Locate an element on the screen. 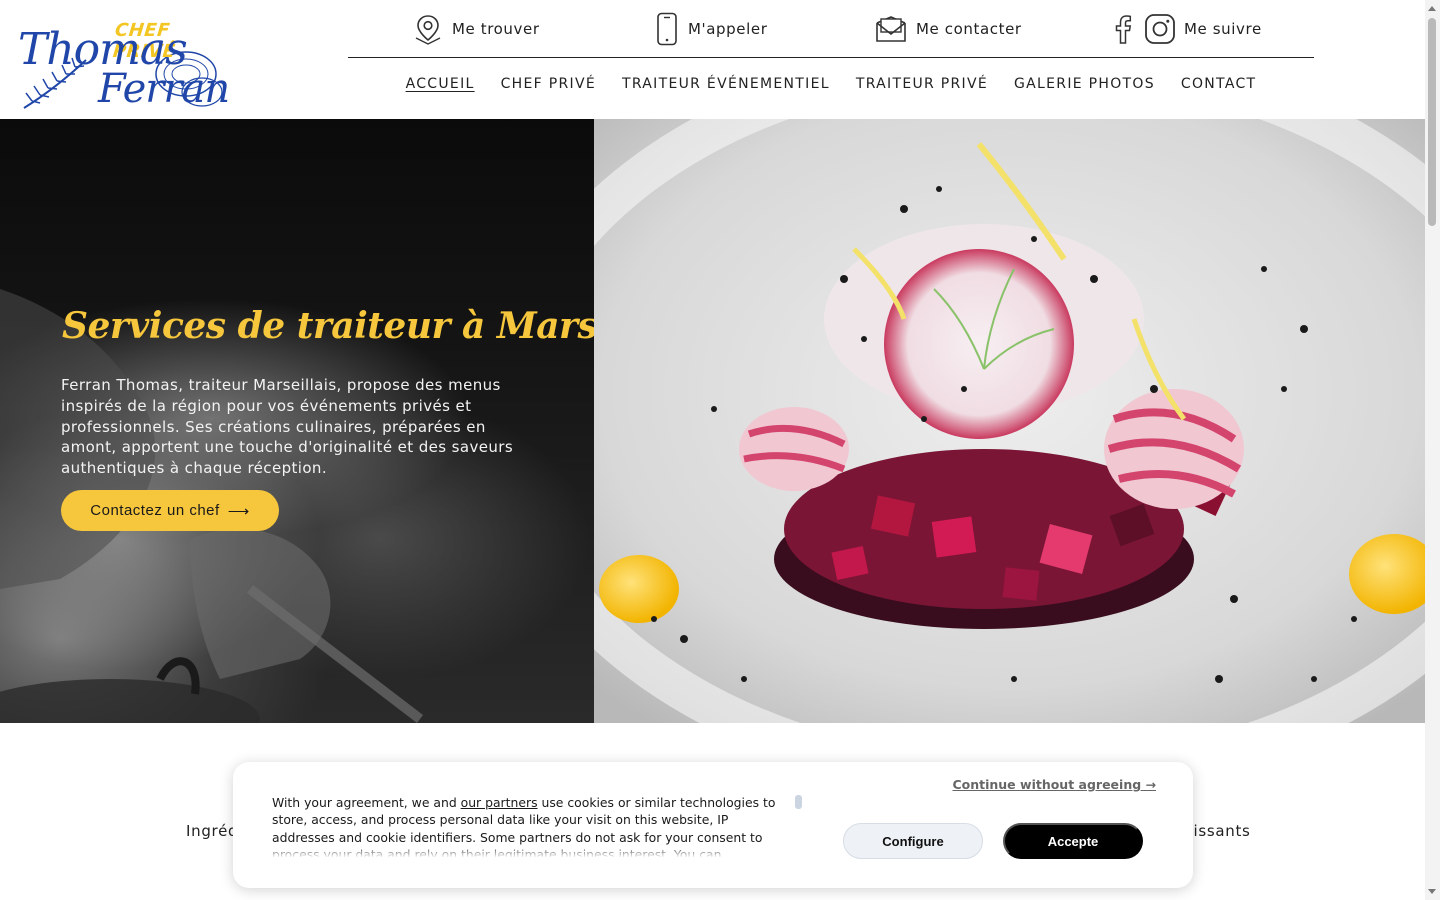 This screenshot has width=1440, height=900. contact-chef-button: Contactez un chef ⟶ is located at coordinates (170, 510).